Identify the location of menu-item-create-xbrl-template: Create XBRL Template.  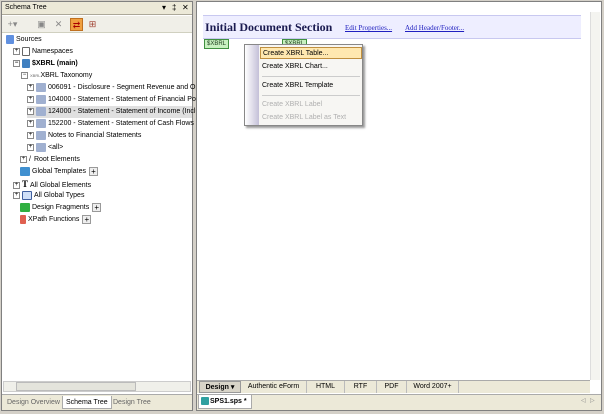
(311, 86).